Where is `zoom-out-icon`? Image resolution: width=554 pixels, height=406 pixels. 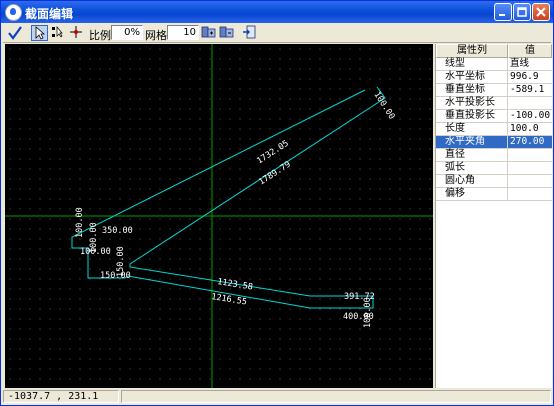 zoom-out-icon is located at coordinates (226, 32).